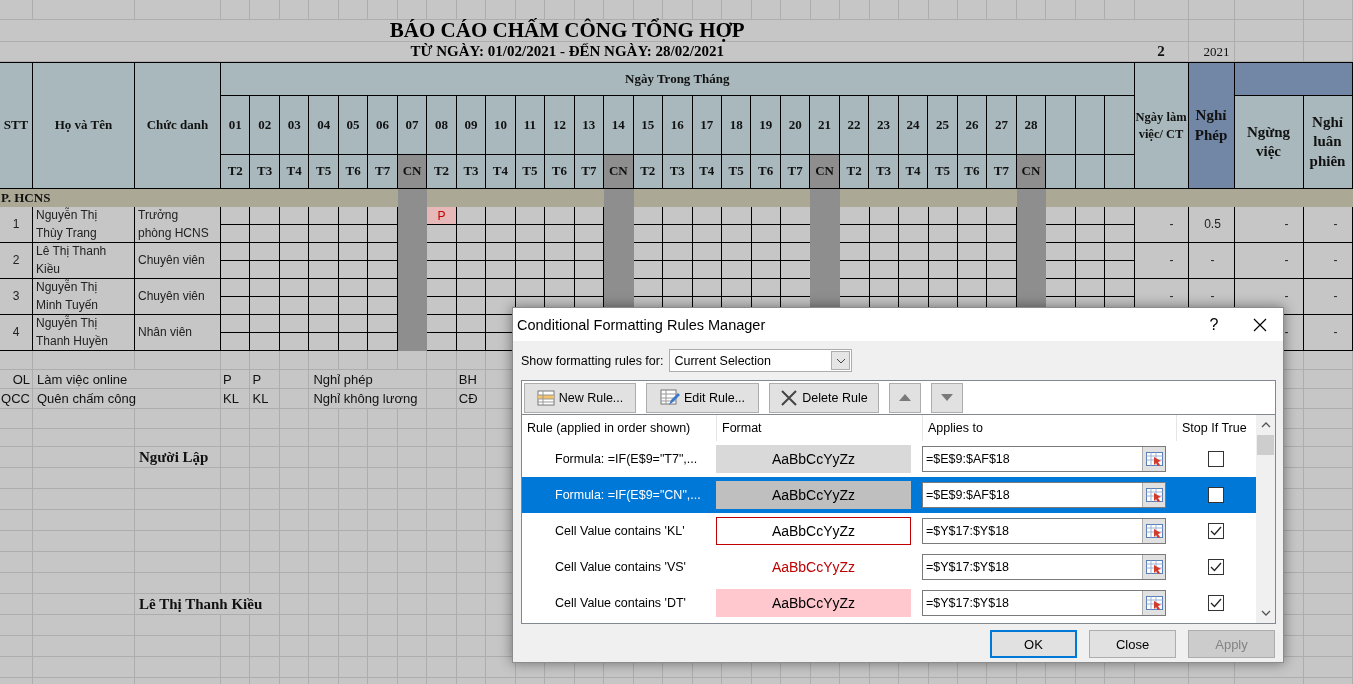 Image resolution: width=1353 pixels, height=684 pixels. What do you see at coordinates (766, 125) in the screenshot?
I see `day-header: 19` at bounding box center [766, 125].